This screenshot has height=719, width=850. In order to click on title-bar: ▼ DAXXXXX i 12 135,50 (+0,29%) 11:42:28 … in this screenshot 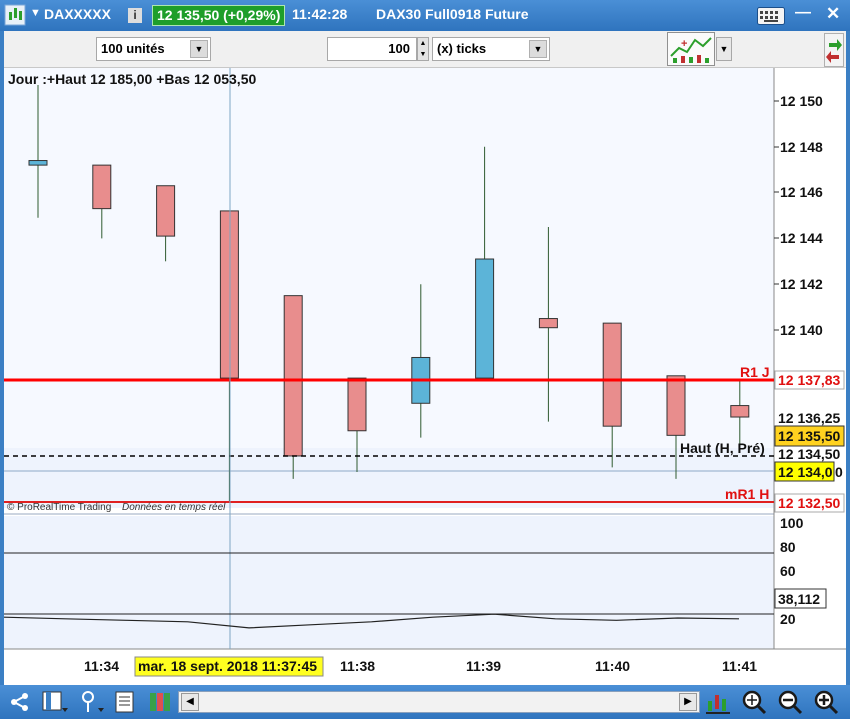, I will do `click(425, 15)`.